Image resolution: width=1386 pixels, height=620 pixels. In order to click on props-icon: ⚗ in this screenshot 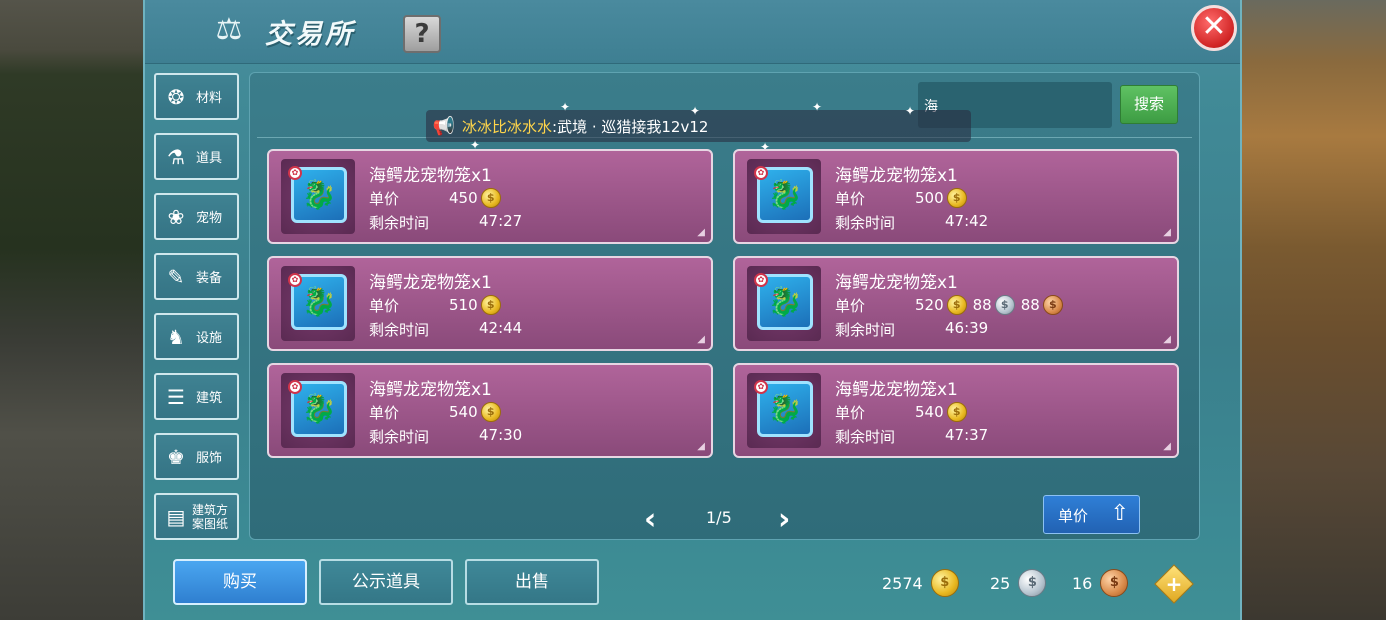, I will do `click(176, 156)`.